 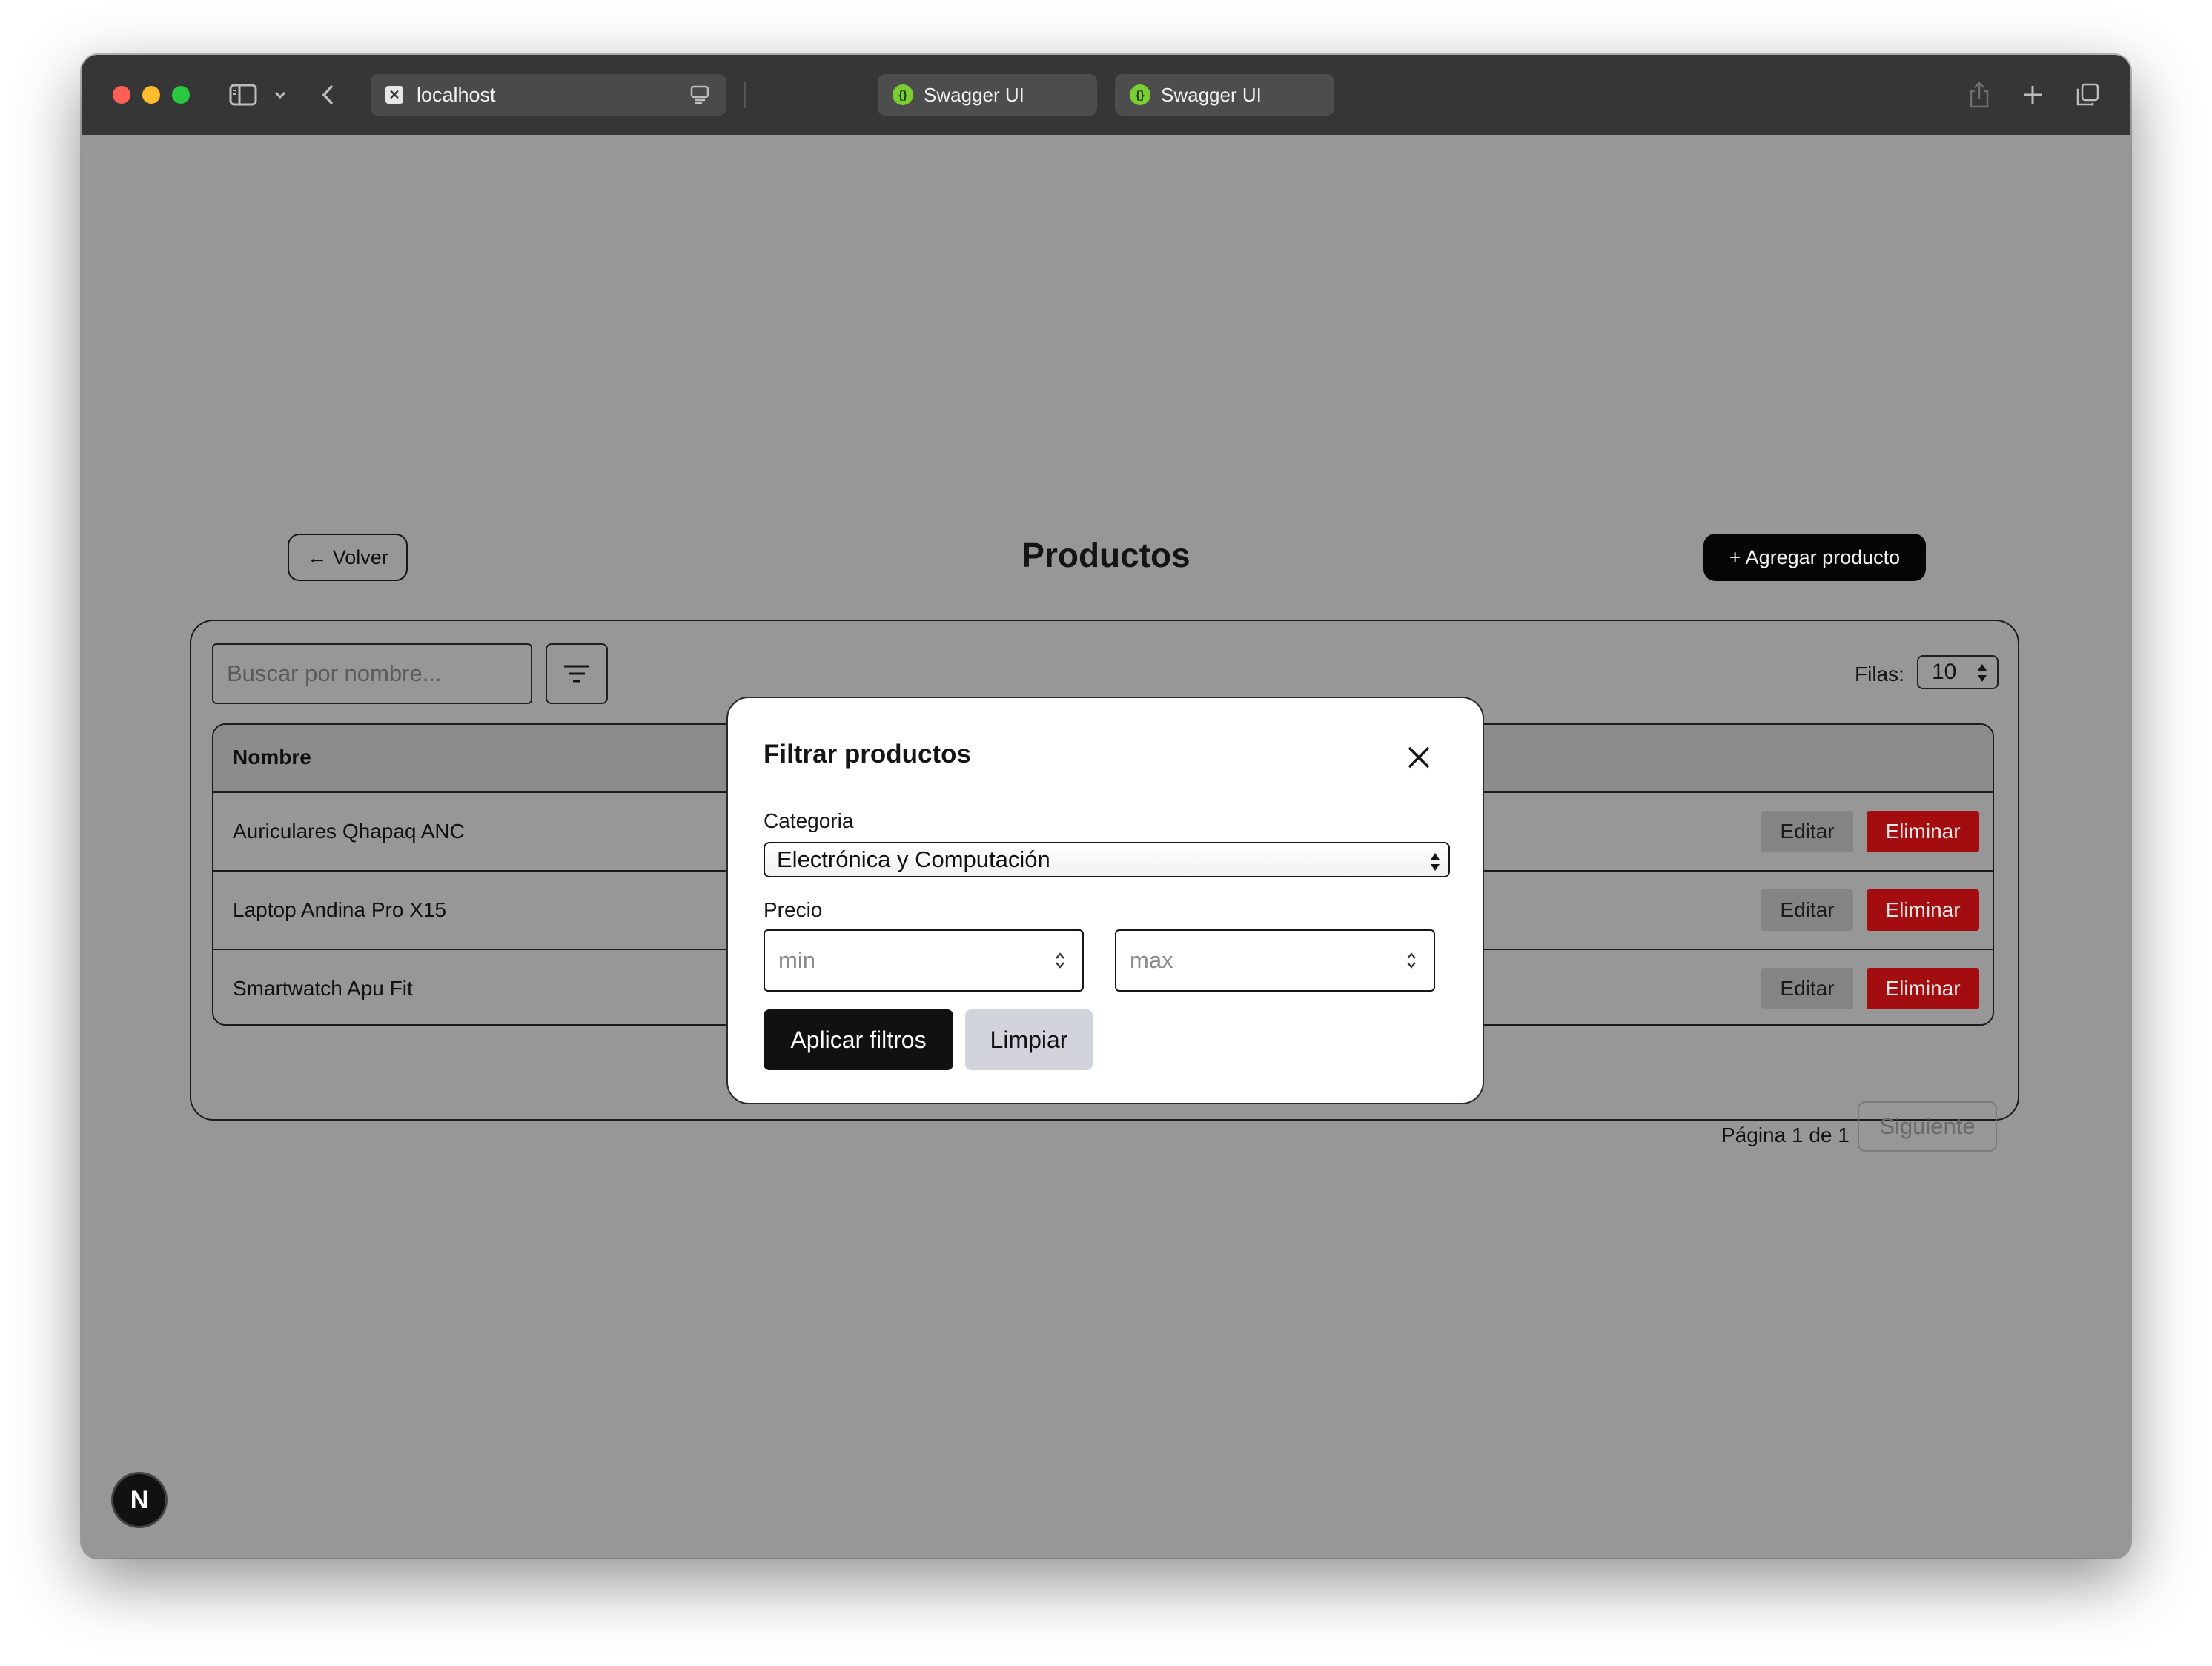 I want to click on chevron-down-icon, so click(x=280, y=95).